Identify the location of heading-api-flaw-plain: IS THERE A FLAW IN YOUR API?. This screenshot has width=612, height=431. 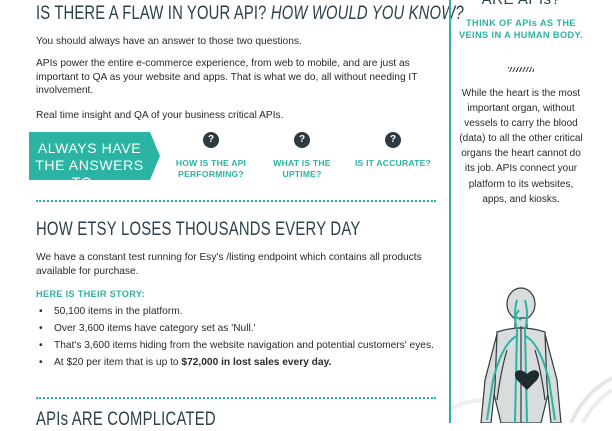
(151, 13).